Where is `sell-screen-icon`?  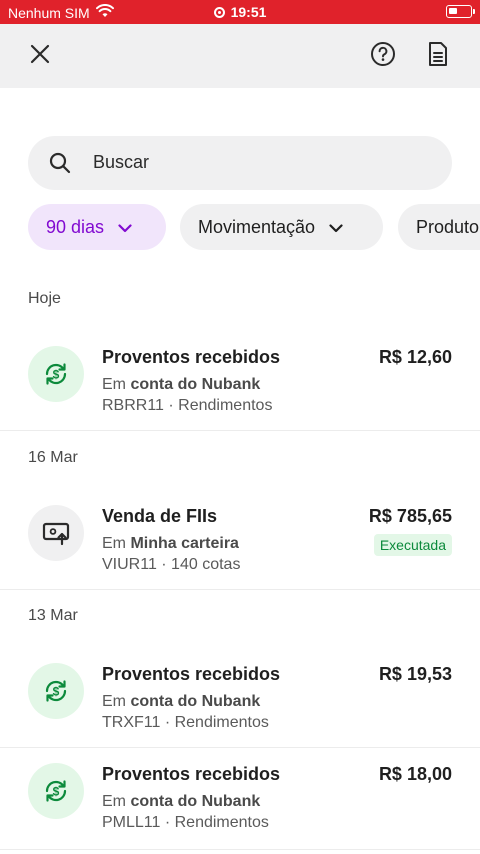
sell-screen-icon is located at coordinates (56, 533).